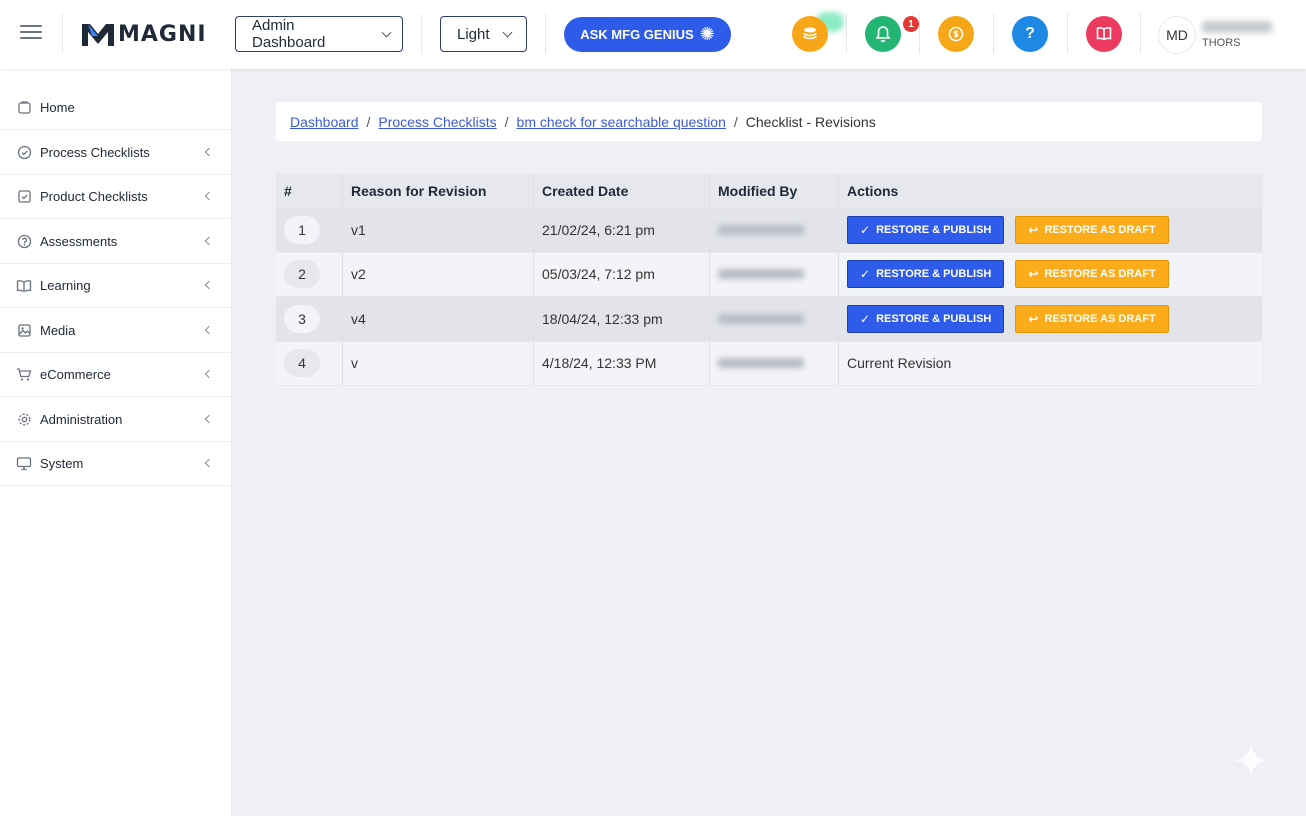 Image resolution: width=1306 pixels, height=816 pixels. I want to click on sidebar-item-label: Product Checklists, so click(94, 196).